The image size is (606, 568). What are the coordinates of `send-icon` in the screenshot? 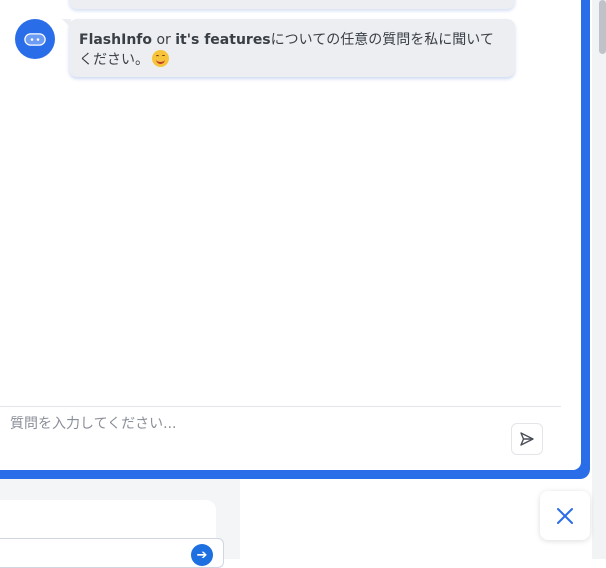 It's located at (527, 439).